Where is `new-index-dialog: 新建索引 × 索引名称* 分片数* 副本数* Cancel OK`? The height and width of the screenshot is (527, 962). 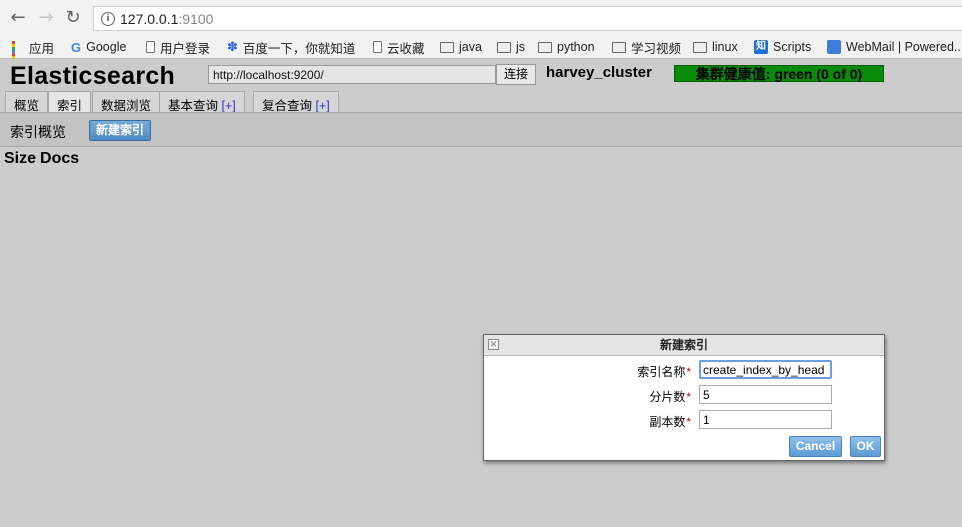 new-index-dialog: 新建索引 × 索引名称* 分片数* 副本数* Cancel OK is located at coordinates (684, 397).